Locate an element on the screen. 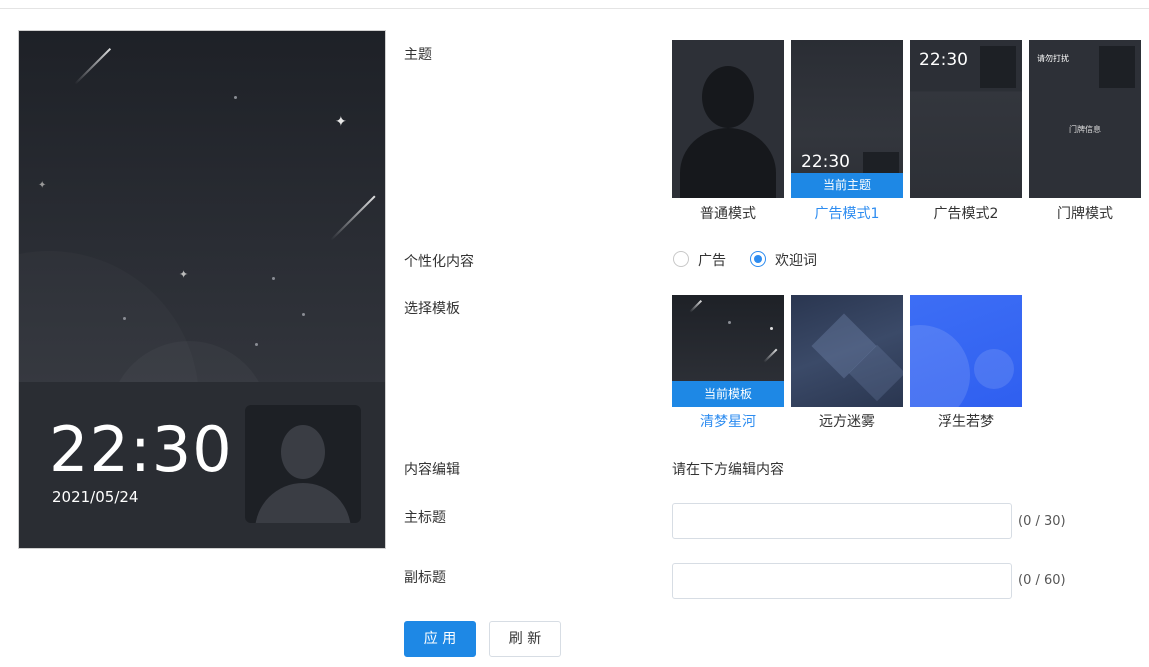 Image resolution: width=1149 pixels, height=667 pixels. radio-welcome is located at coordinates (758, 259).